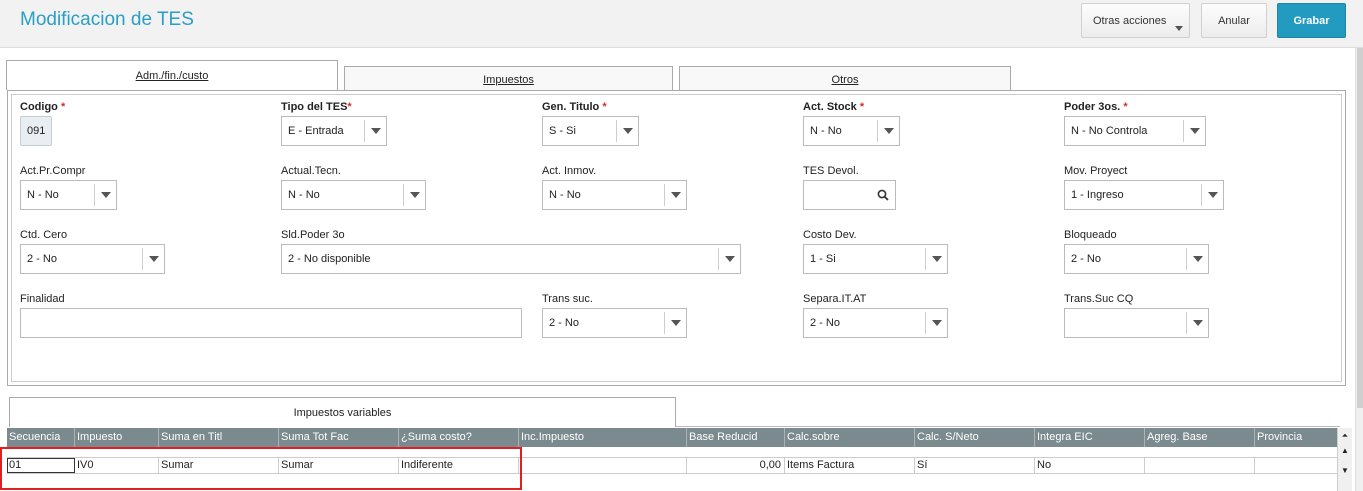  Describe the element at coordinates (316, 107) in the screenshot. I see `tipo-tes-label: Tipo del TES*` at that location.